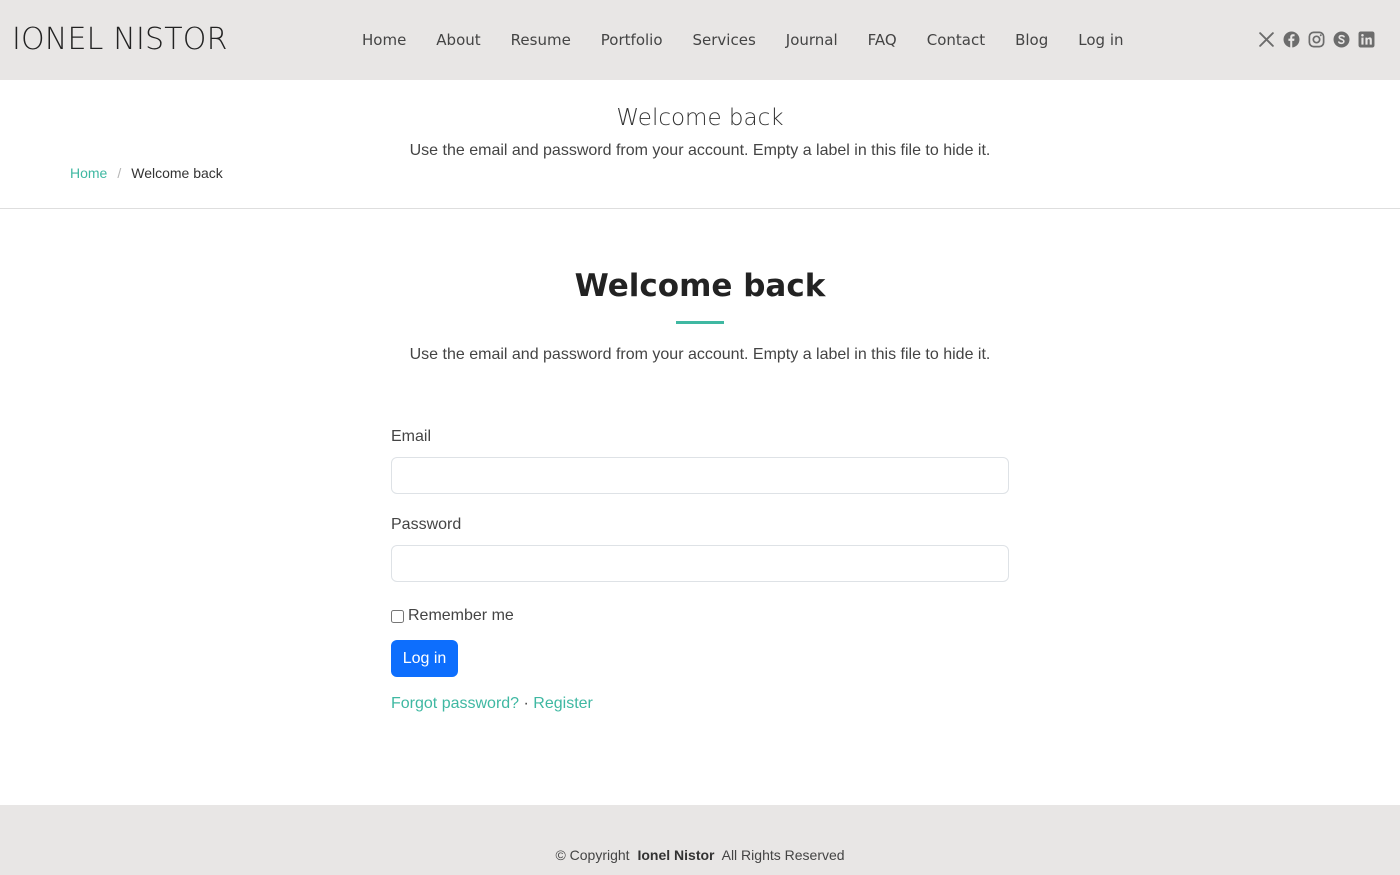  I want to click on section-title: Welcome back, so click(700, 286).